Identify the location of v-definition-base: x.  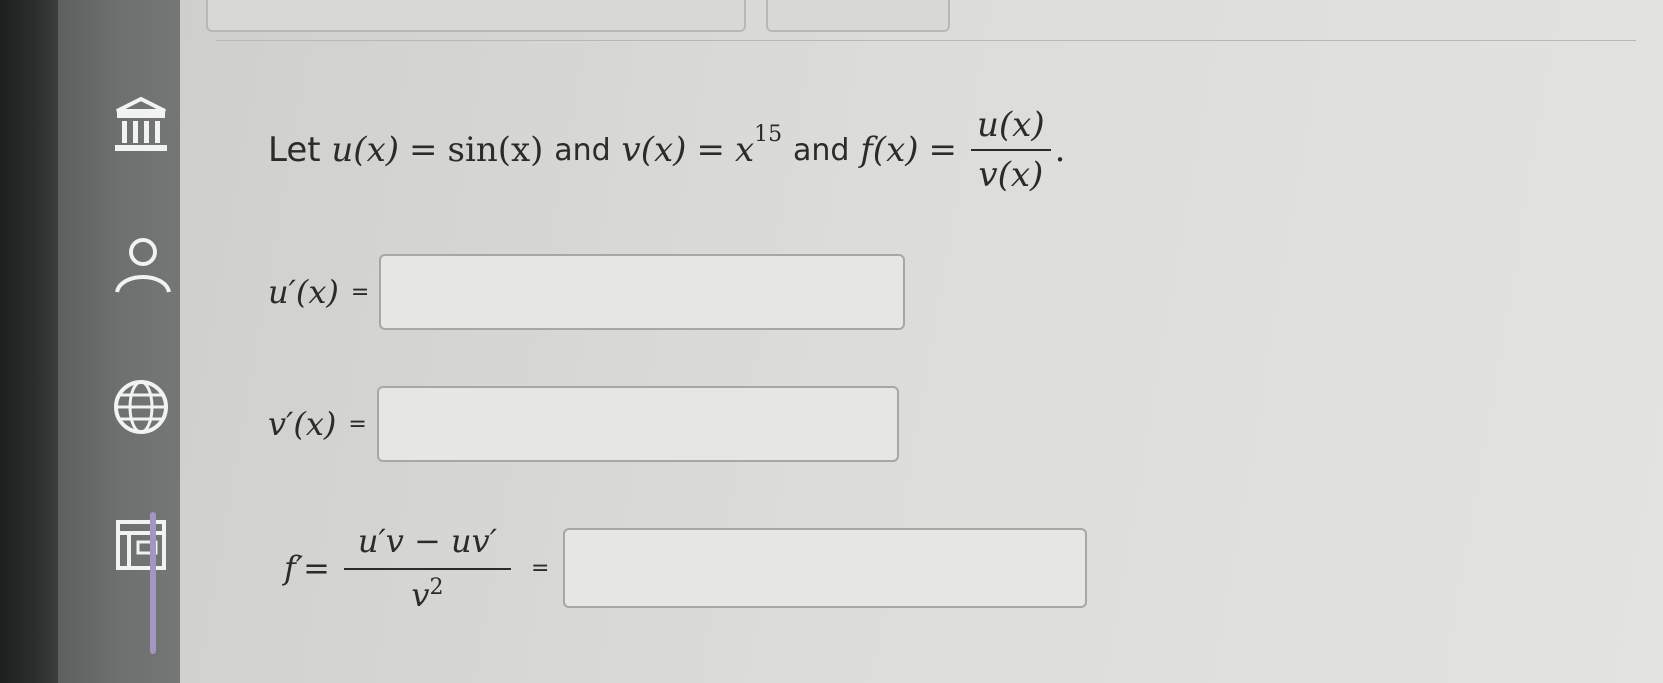
(744, 150).